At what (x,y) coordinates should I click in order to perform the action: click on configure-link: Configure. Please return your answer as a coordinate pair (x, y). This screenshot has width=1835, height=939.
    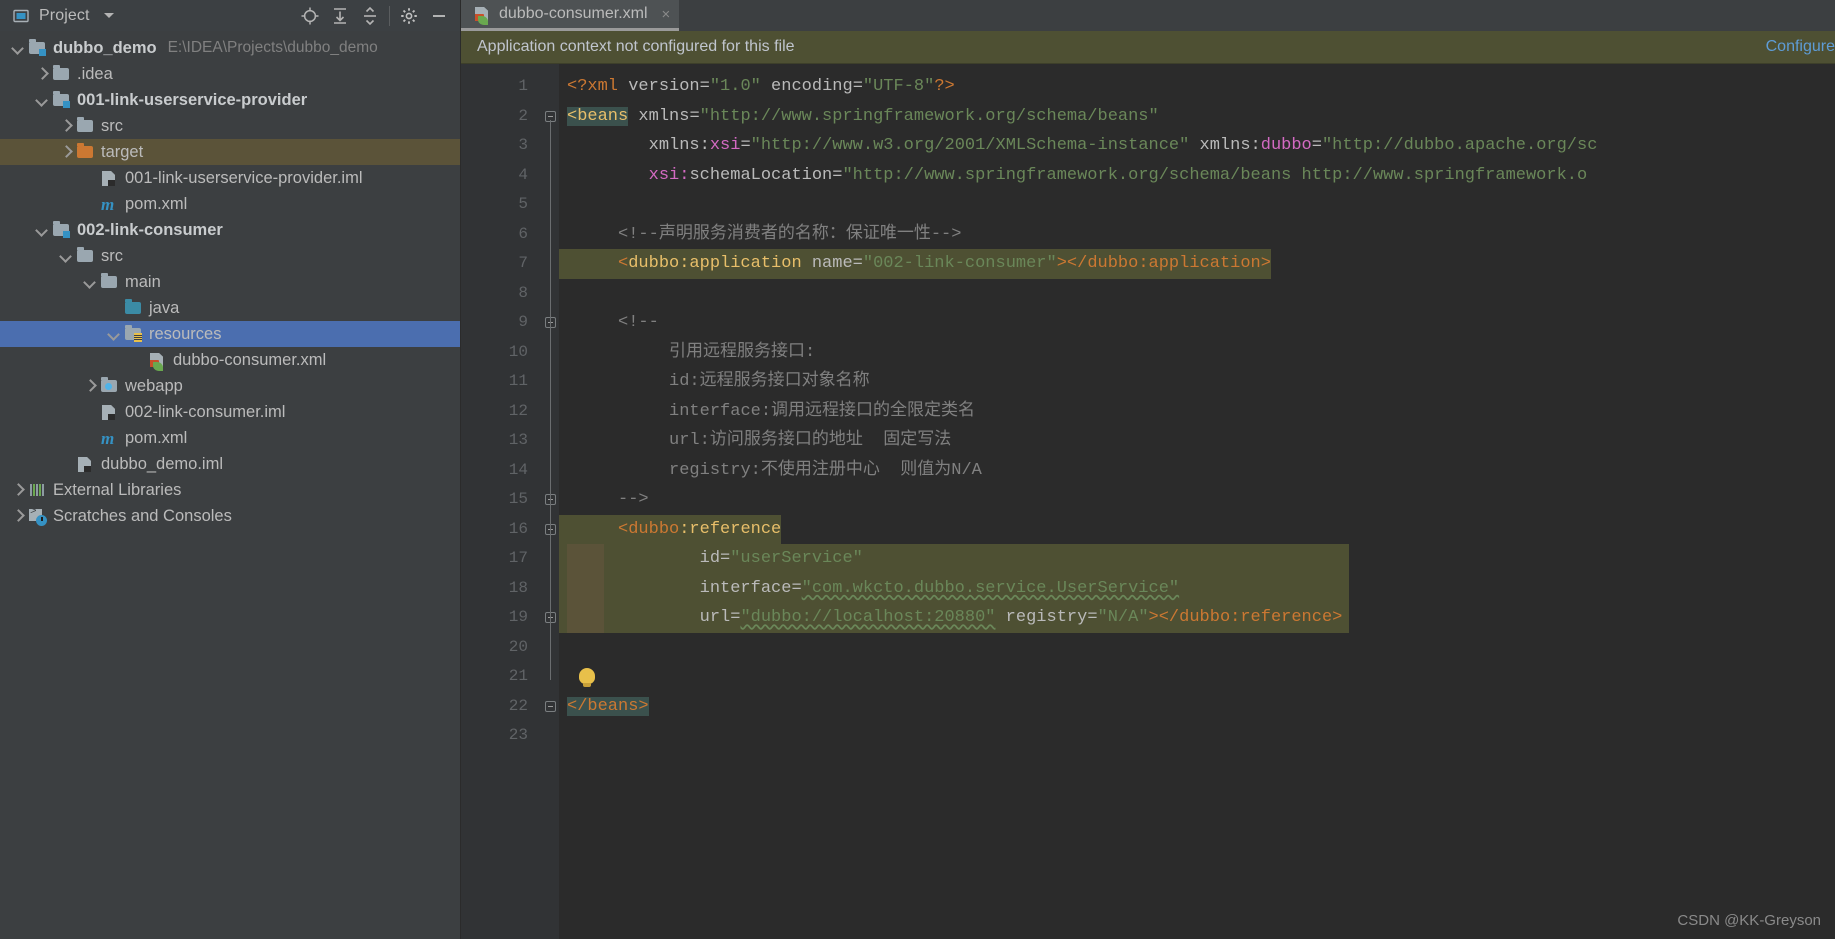
    Looking at the image, I should click on (1800, 47).